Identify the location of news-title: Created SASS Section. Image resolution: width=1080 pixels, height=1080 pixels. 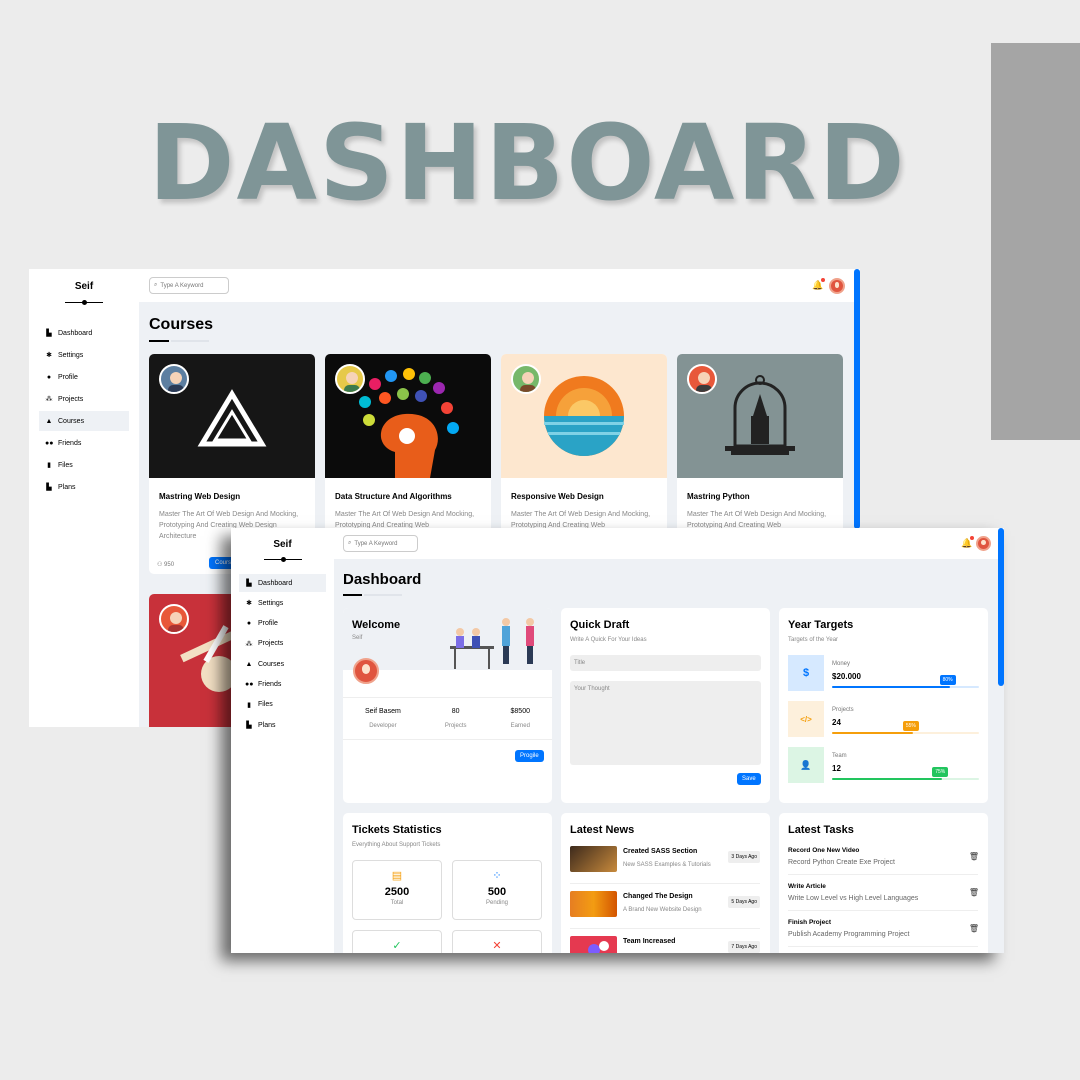
(660, 851).